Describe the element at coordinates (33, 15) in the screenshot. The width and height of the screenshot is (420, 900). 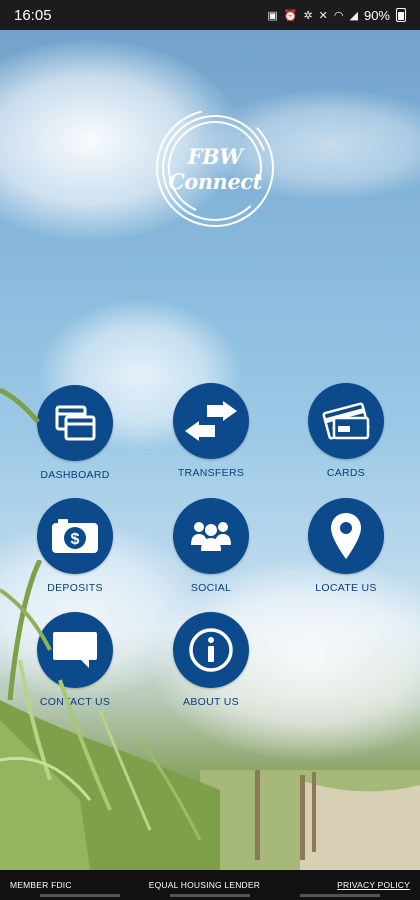
I see `status-time: 16:05` at that location.